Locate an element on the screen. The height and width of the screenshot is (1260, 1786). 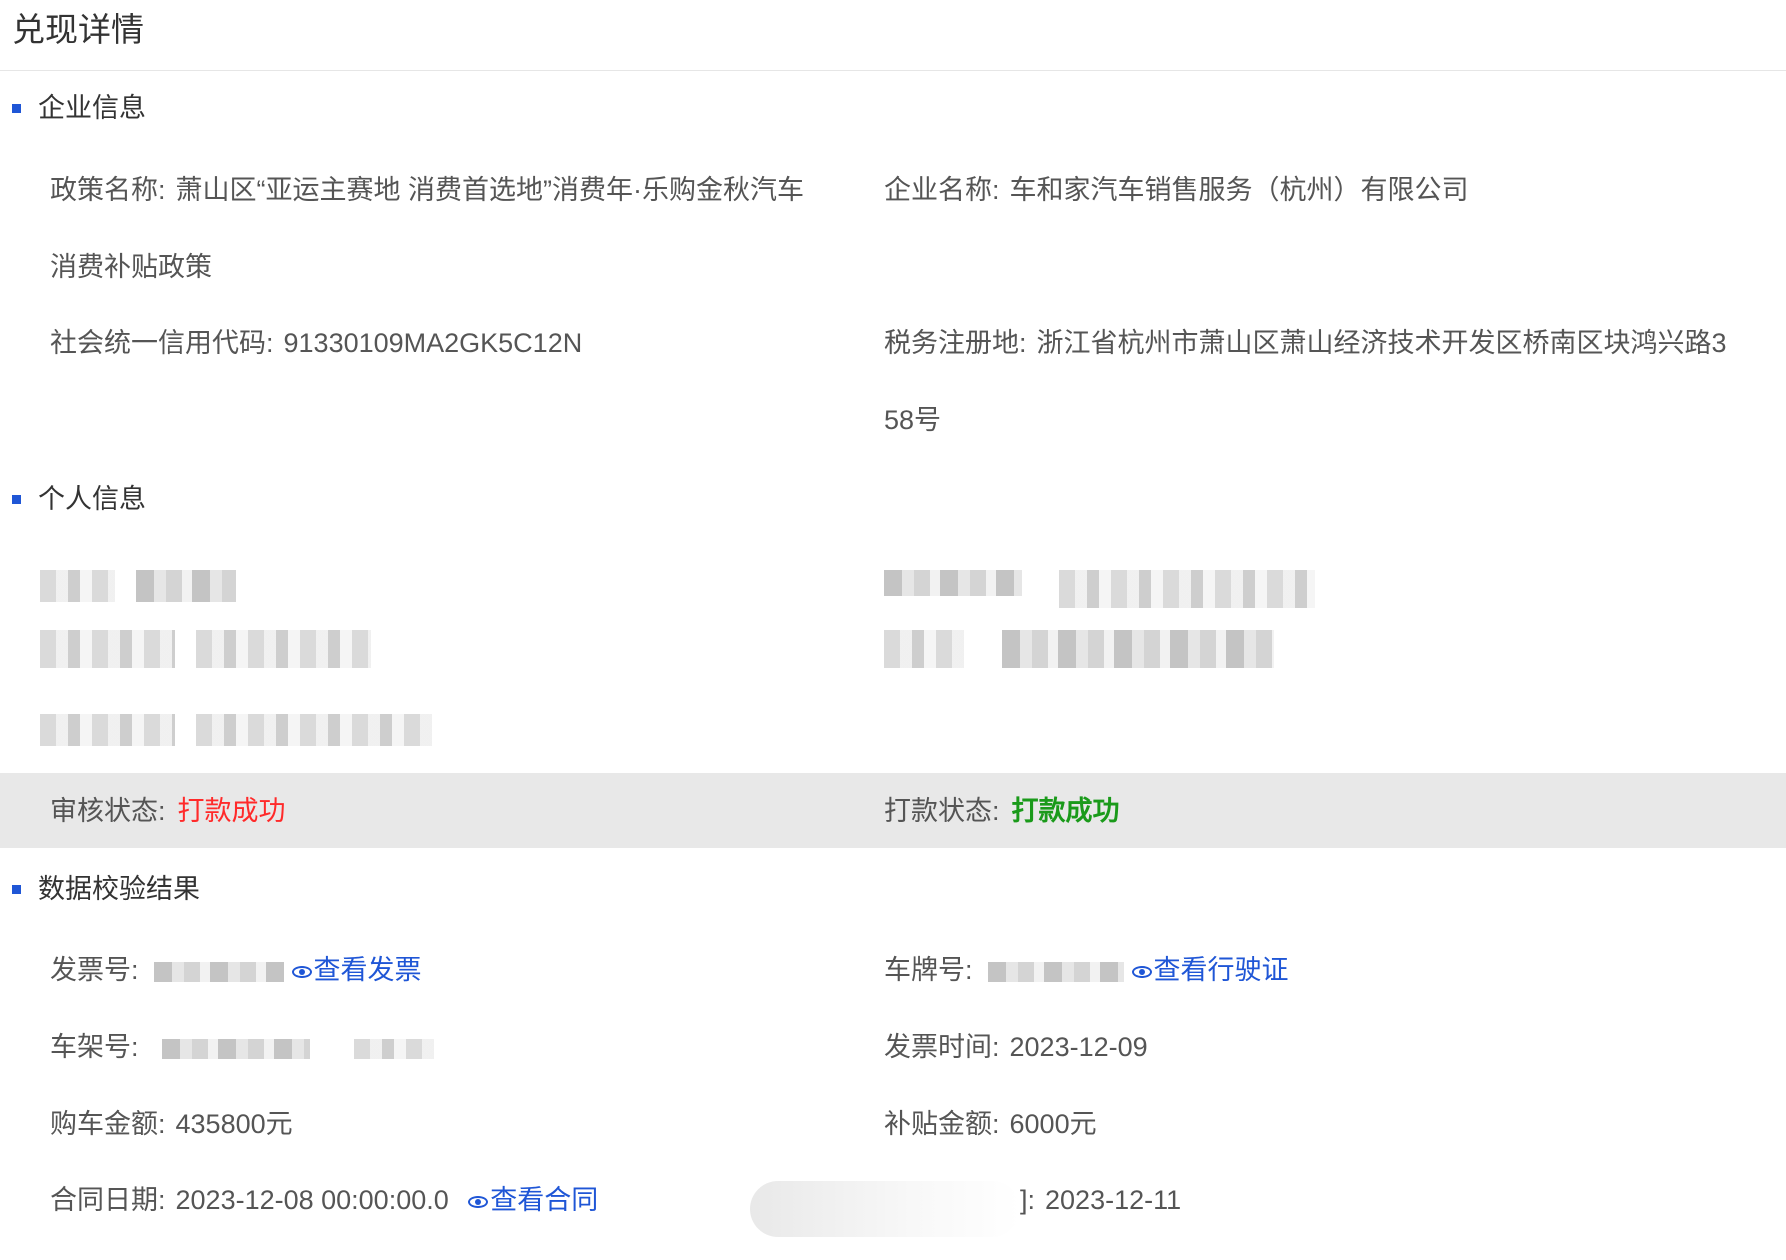
view-contract-label: 查看合同 is located at coordinates (544, 1200).